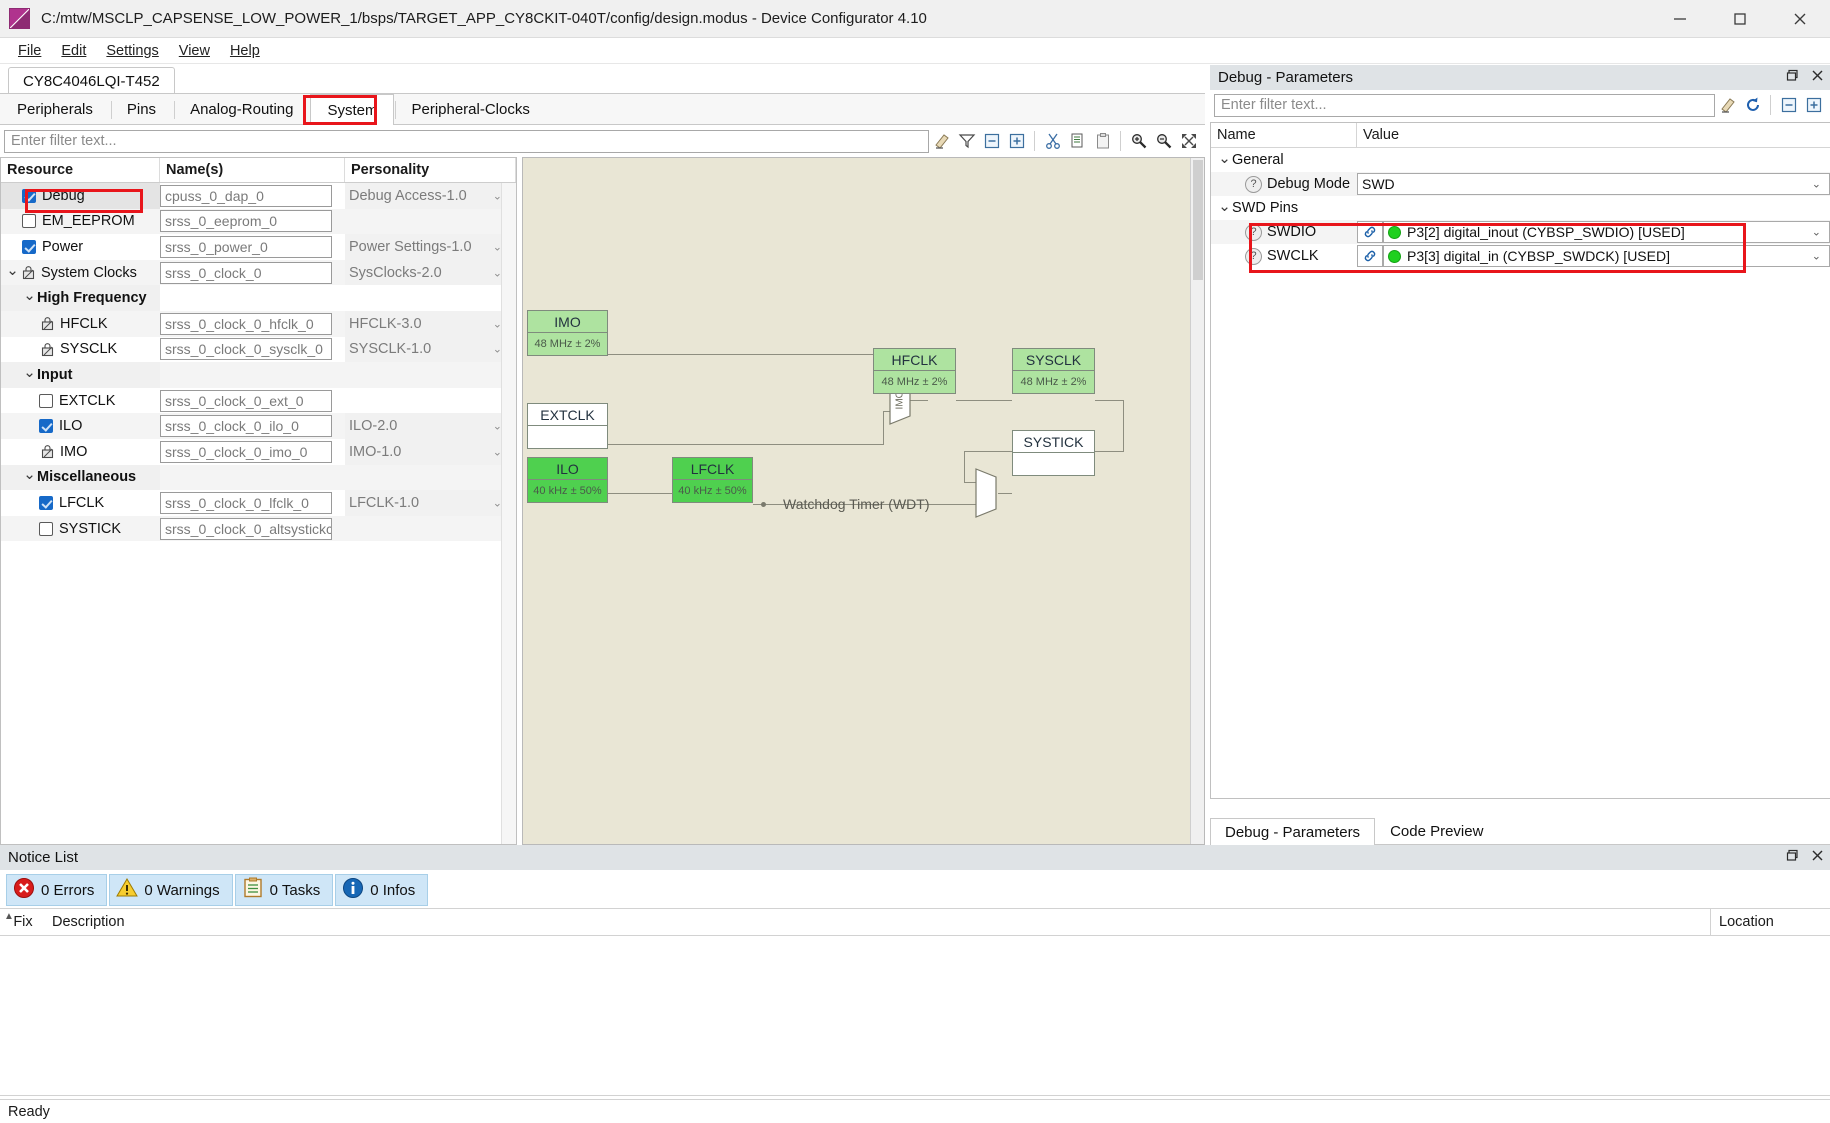 The image size is (1830, 1123). I want to click on tree-row-miscellaneous: ⌄ Miscellaneous, so click(258, 477).